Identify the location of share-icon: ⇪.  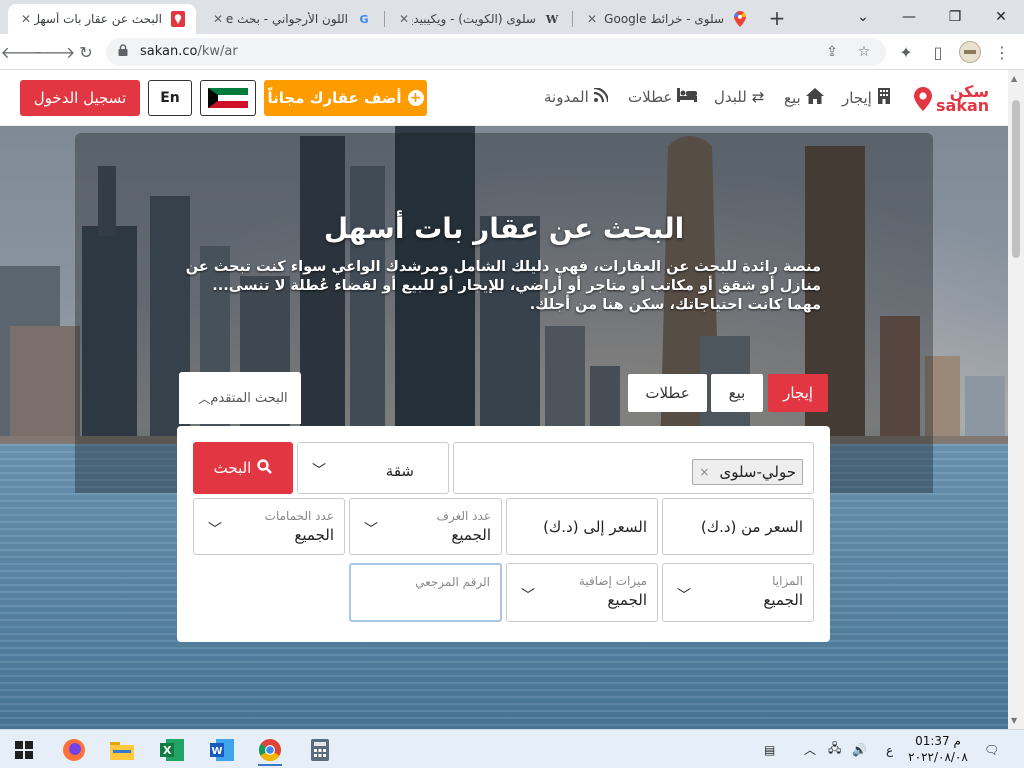
(832, 52).